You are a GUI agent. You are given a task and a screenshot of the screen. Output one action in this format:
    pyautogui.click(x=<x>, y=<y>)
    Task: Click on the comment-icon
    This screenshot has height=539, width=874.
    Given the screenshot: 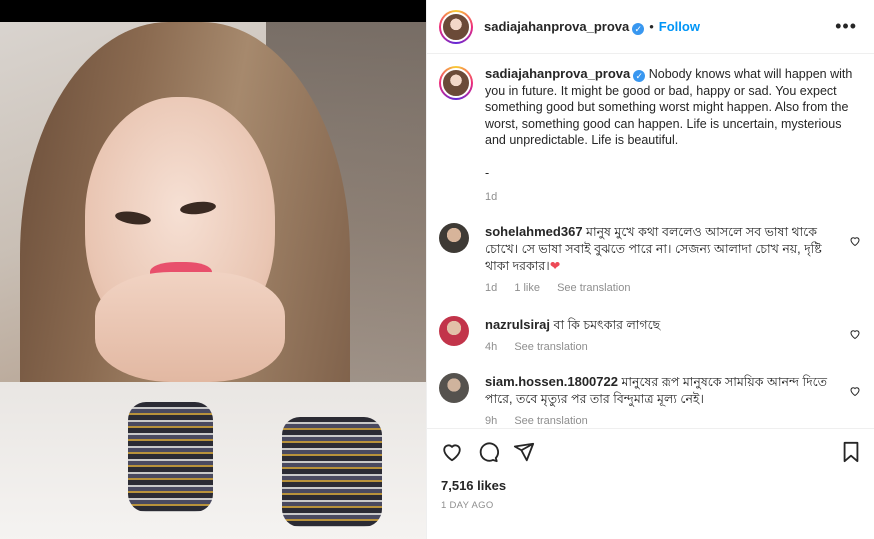 What is the action you would take?
    pyautogui.click(x=488, y=452)
    